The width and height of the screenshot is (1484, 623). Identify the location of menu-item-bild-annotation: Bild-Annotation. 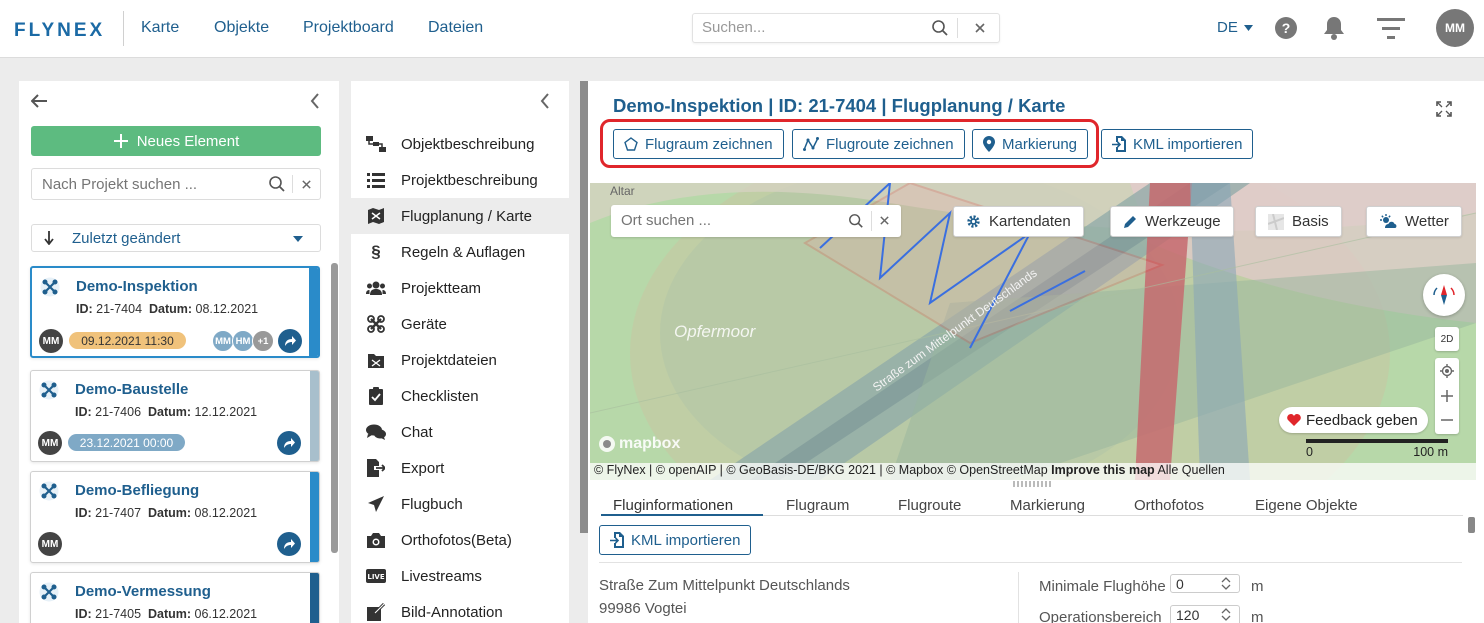
(460, 608).